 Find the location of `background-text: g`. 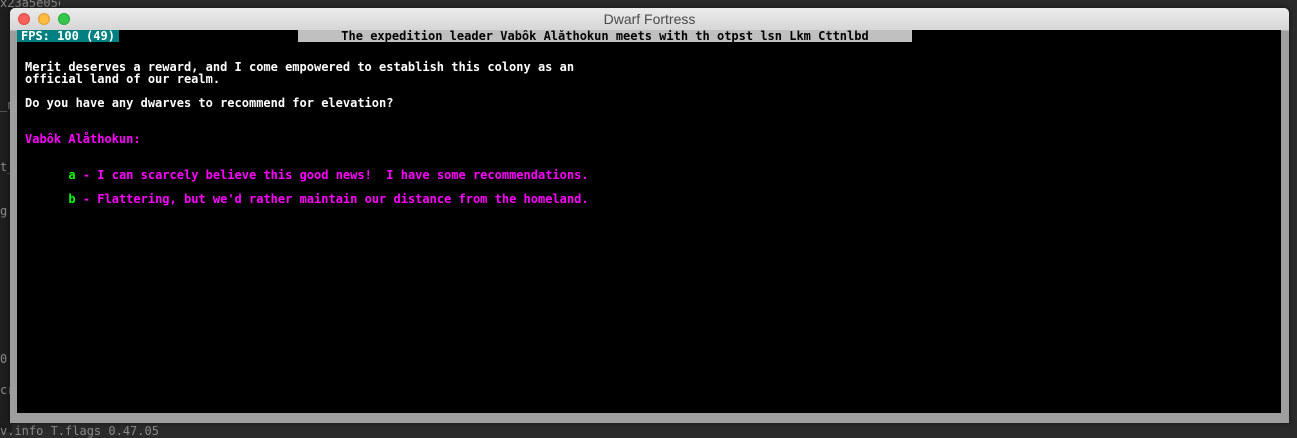

background-text: g is located at coordinates (4, 211).